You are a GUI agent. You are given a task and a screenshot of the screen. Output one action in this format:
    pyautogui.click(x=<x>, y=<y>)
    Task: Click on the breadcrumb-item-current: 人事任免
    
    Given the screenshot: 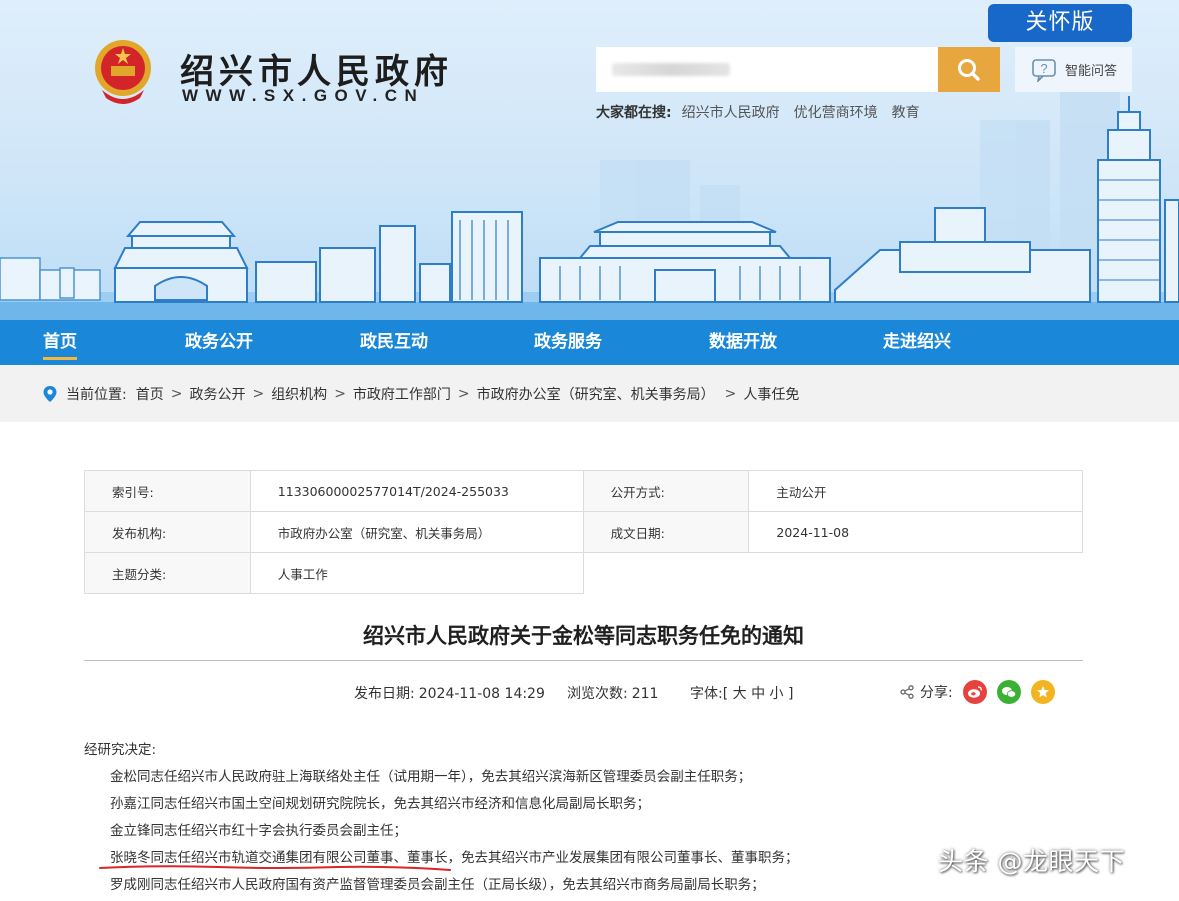 What is the action you would take?
    pyautogui.click(x=771, y=395)
    